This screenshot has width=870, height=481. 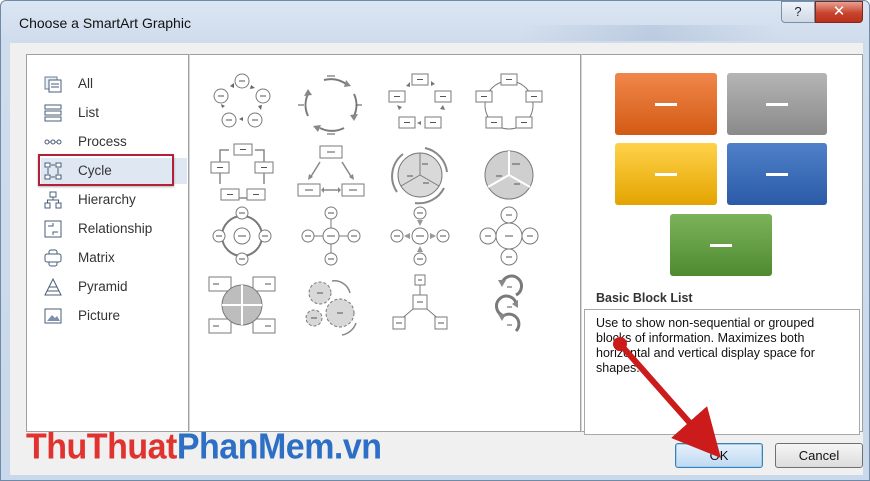 What do you see at coordinates (644, 298) in the screenshot?
I see `layout-name-label: Basic Block List` at bounding box center [644, 298].